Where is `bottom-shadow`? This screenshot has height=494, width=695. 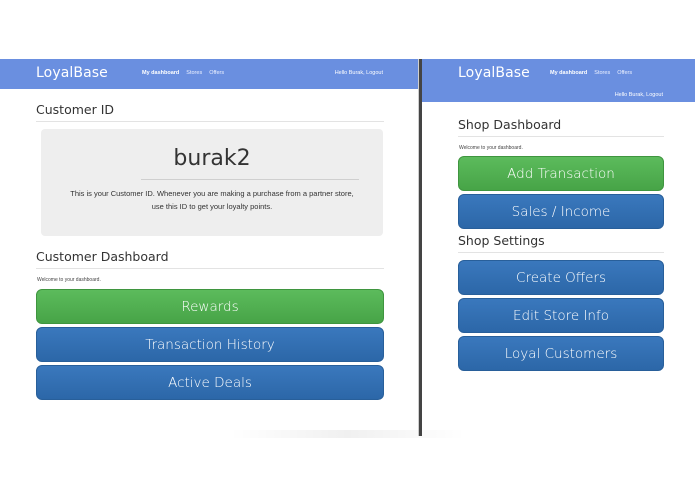 bottom-shadow is located at coordinates (347, 434).